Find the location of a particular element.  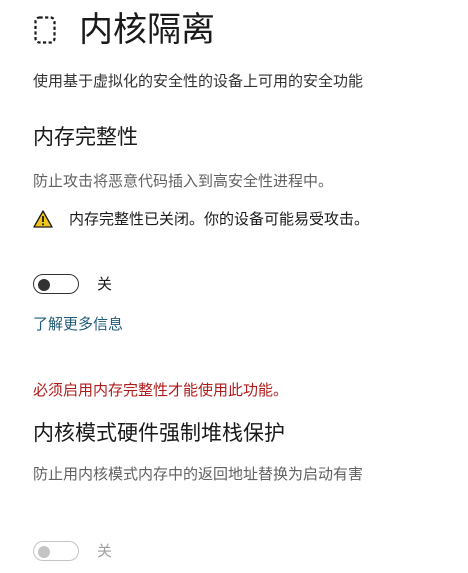

warning-text: 内存完整性已关闭。你的设备可能易受攻击。 is located at coordinates (219, 219).